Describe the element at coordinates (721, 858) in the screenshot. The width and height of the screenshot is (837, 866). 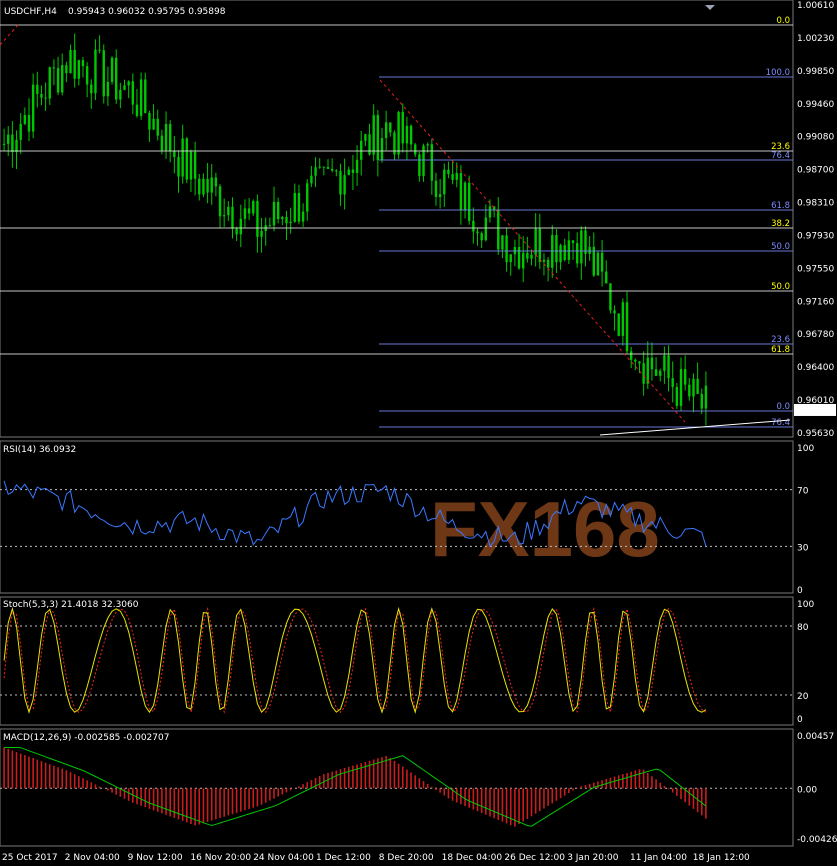
I see `time-tick: 18 Jan 12:00` at that location.